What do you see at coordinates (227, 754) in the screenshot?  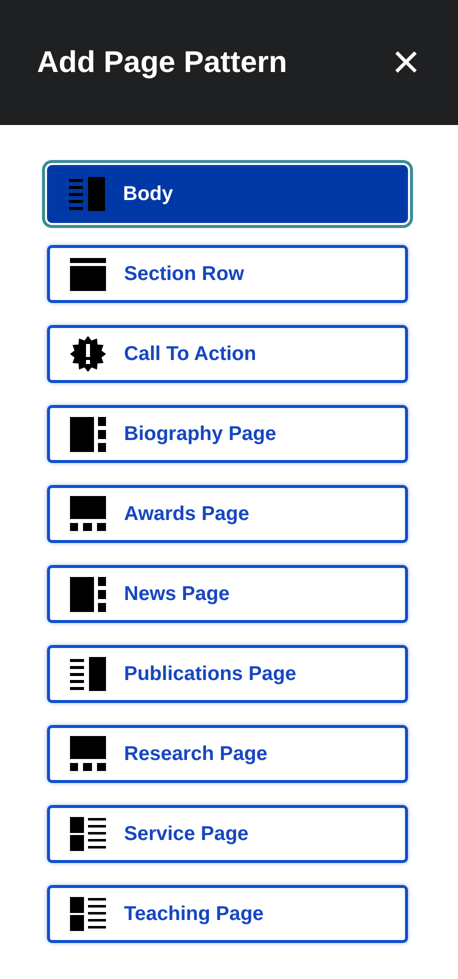 I see `pattern-button: Research Page` at bounding box center [227, 754].